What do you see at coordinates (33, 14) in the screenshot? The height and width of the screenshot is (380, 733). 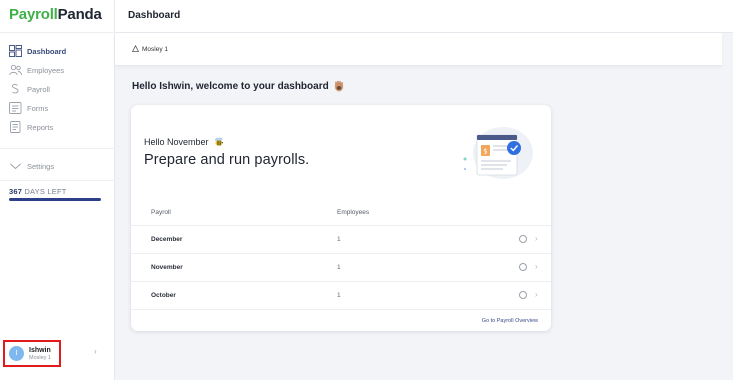 I see `logo-text-payroll: Payroll` at bounding box center [33, 14].